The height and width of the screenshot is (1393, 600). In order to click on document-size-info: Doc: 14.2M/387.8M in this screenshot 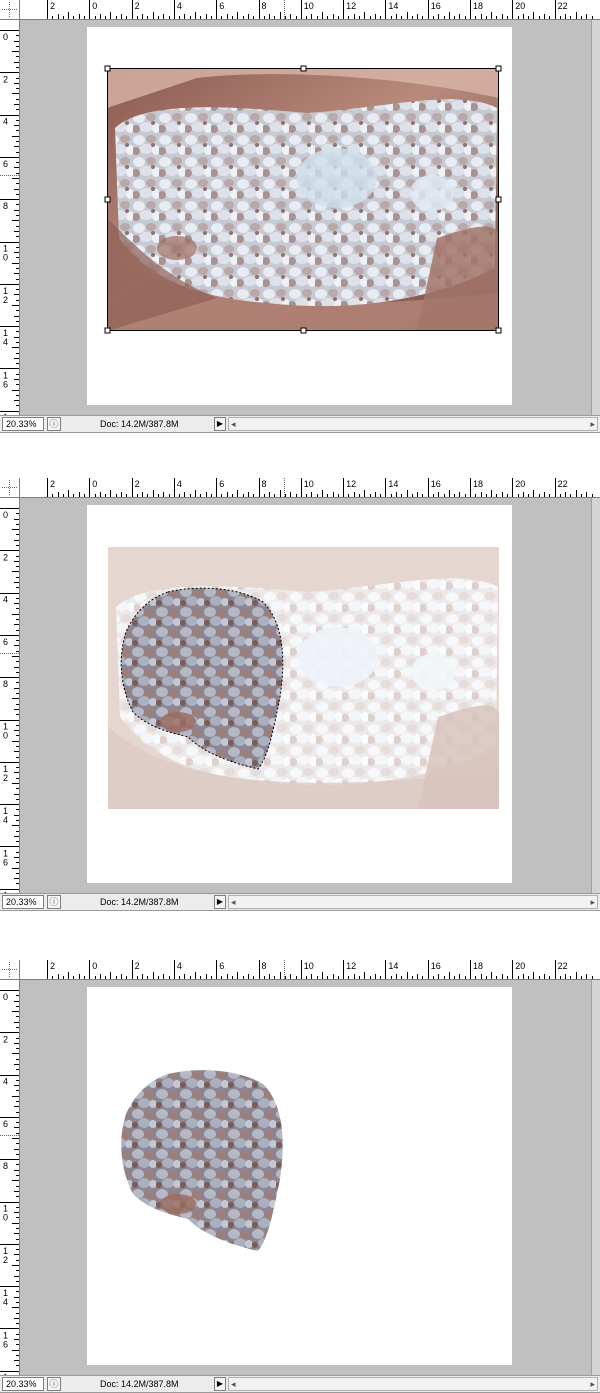, I will do `click(139, 902)`.